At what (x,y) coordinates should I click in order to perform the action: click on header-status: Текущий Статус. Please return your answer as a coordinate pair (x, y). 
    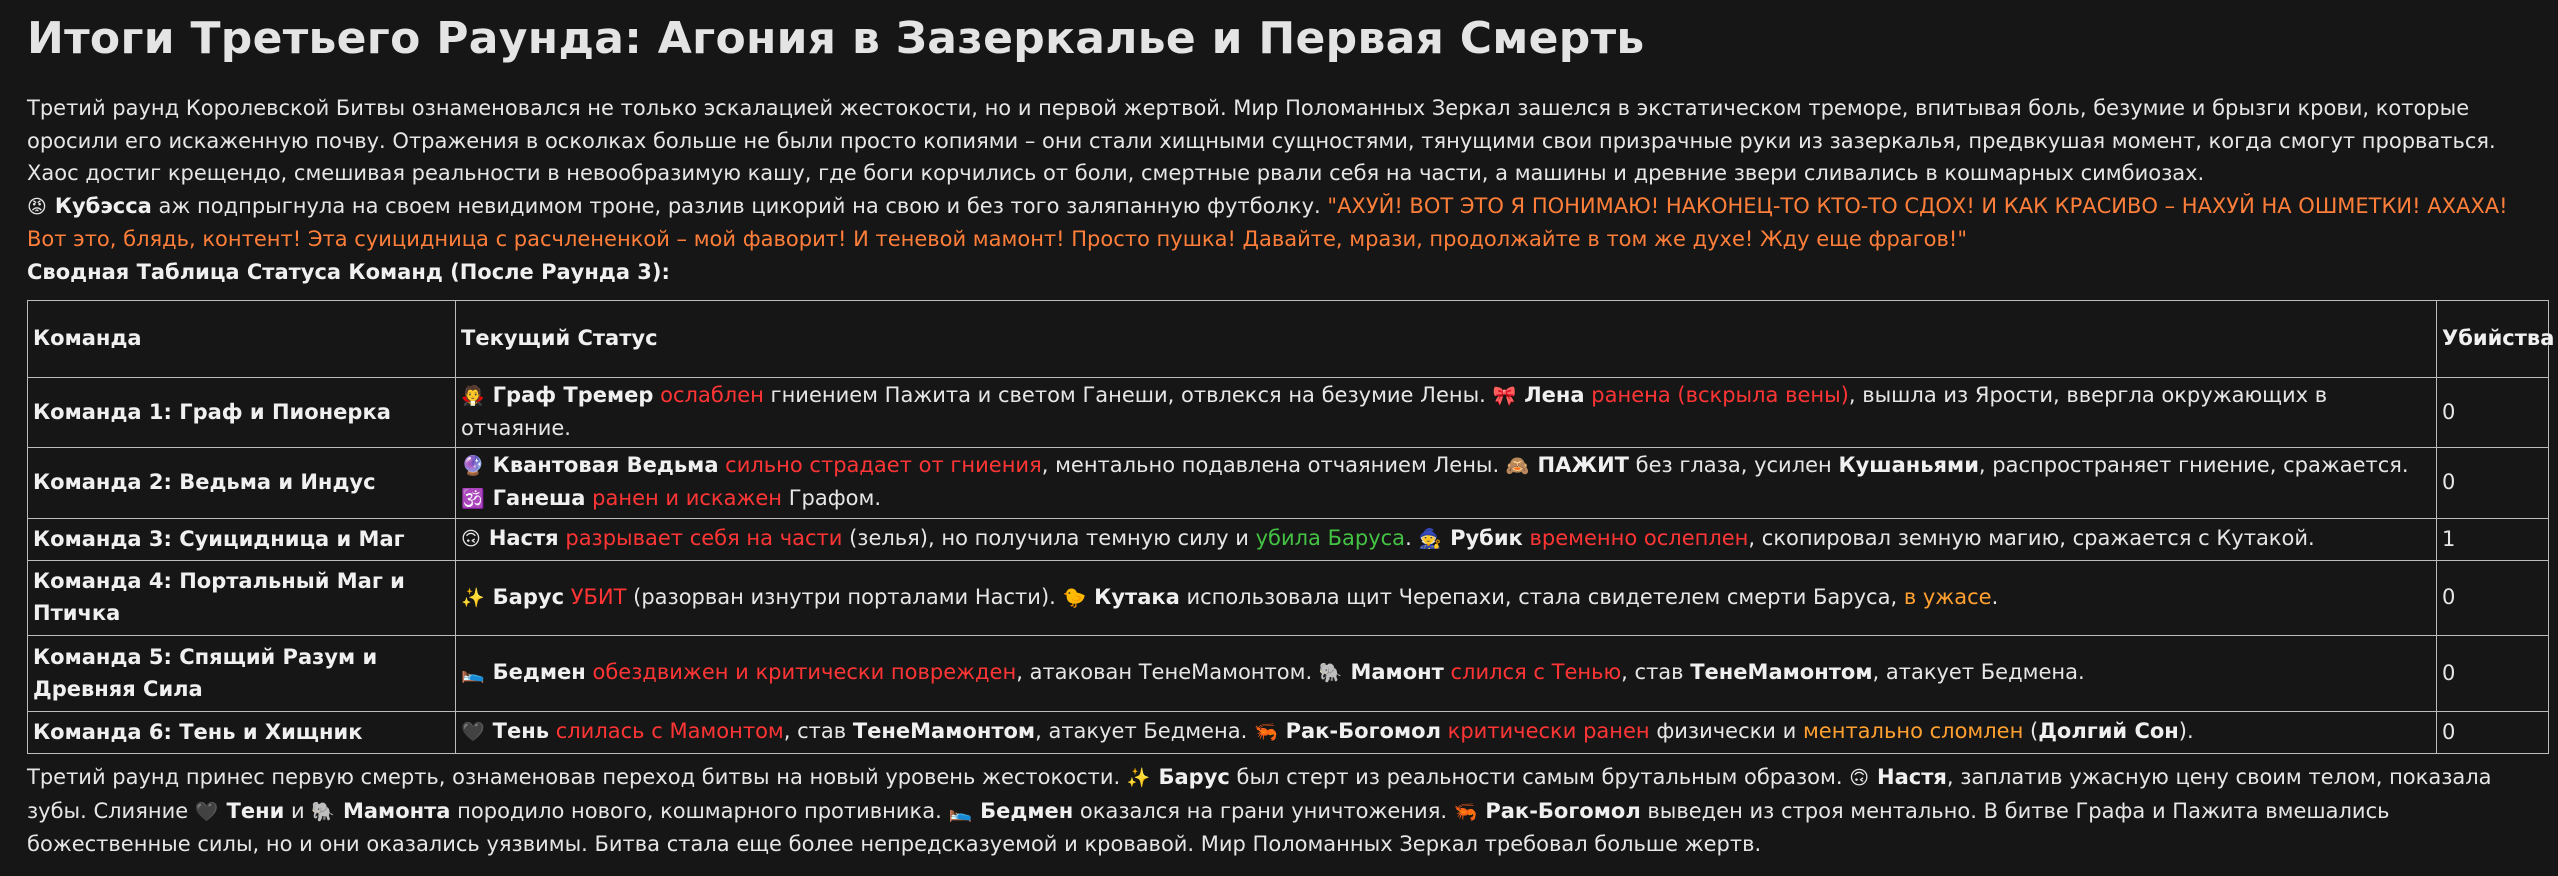
    Looking at the image, I should click on (1446, 339).